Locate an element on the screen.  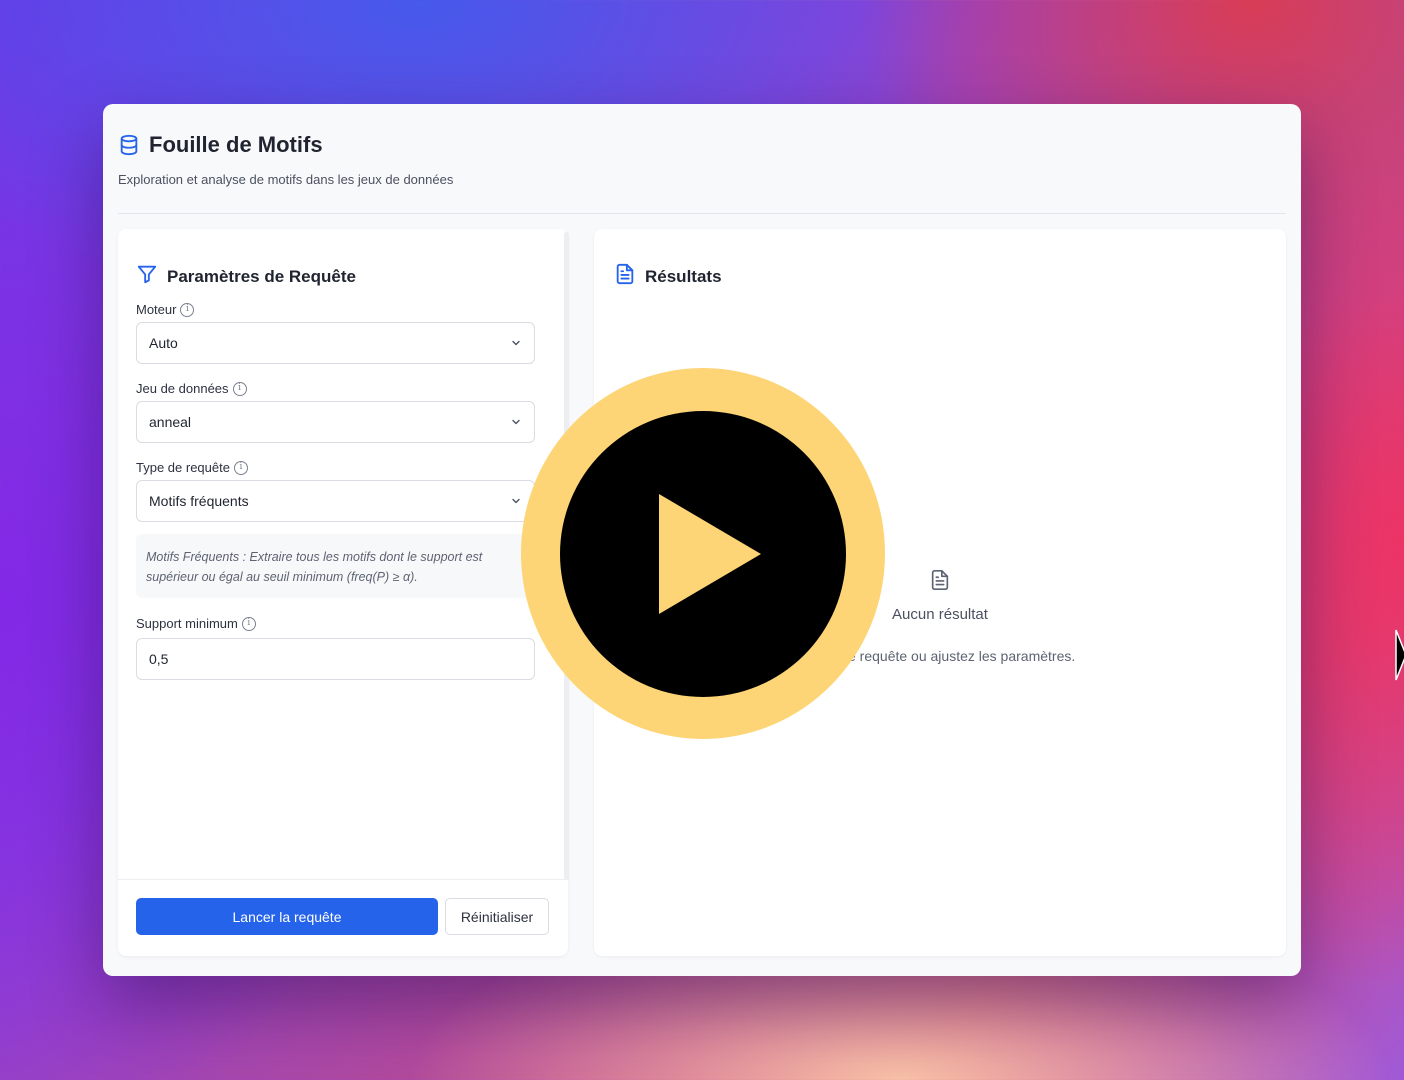
engine-label: Moteur i is located at coordinates (165, 309).